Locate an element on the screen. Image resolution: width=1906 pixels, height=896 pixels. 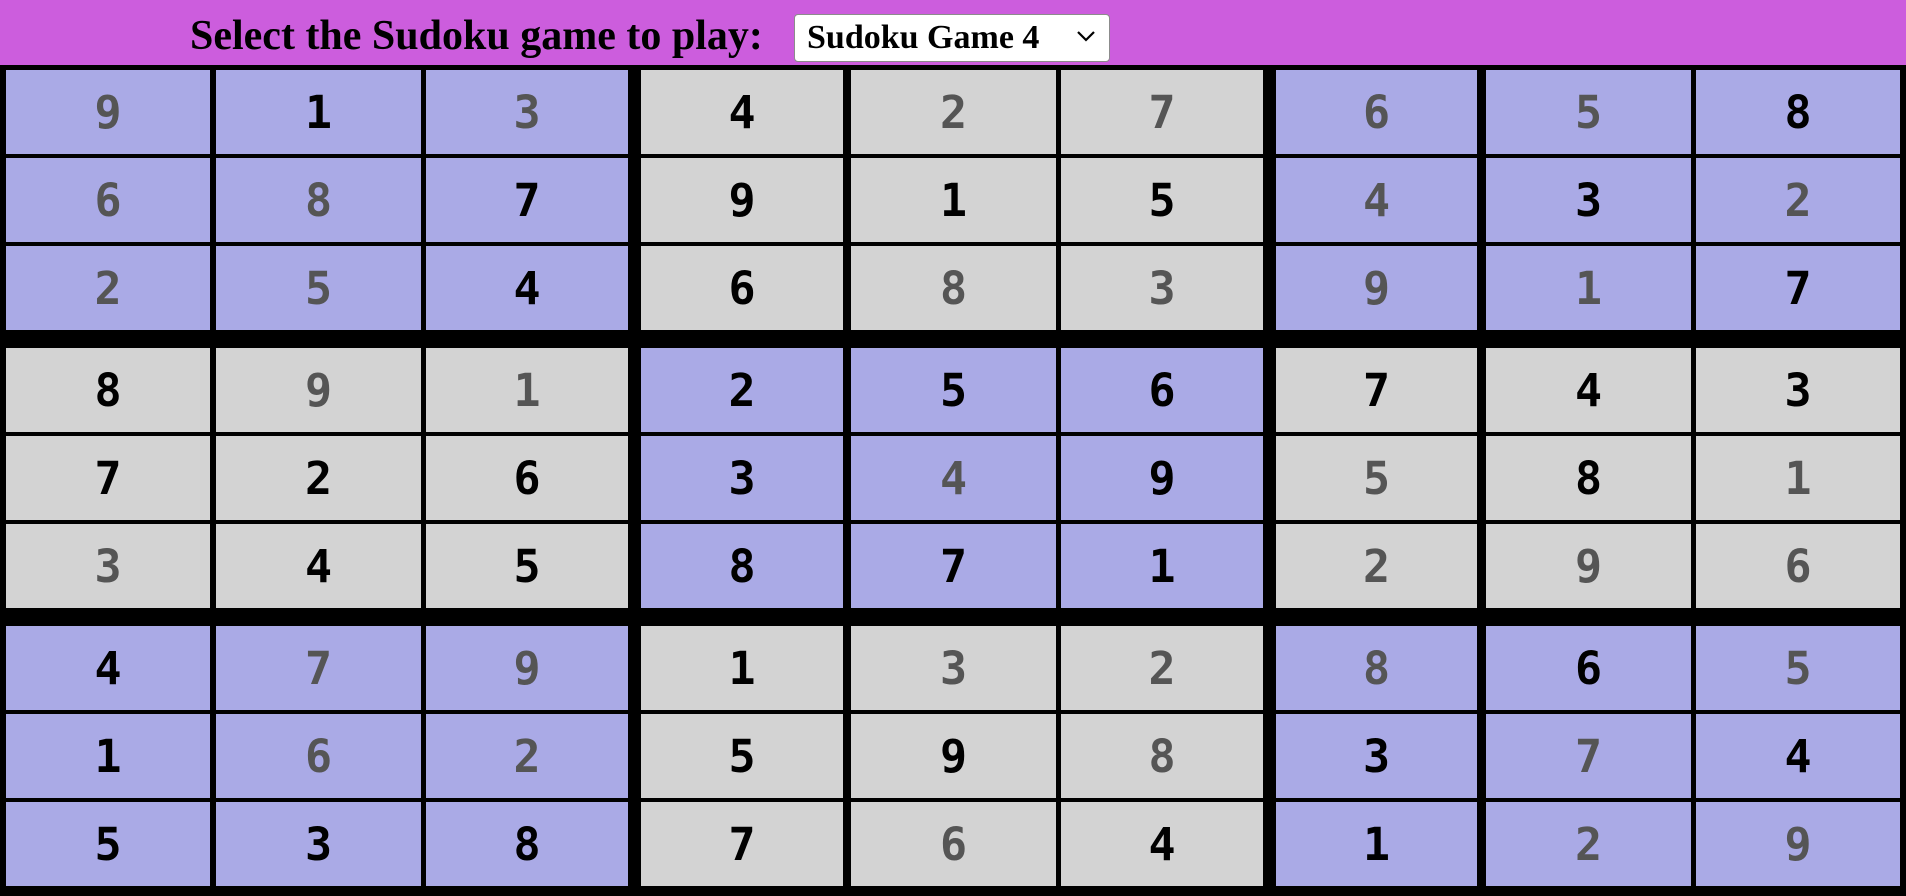
game-select-prompt: Select the Sudoku game to play: is located at coordinates (476, 36).